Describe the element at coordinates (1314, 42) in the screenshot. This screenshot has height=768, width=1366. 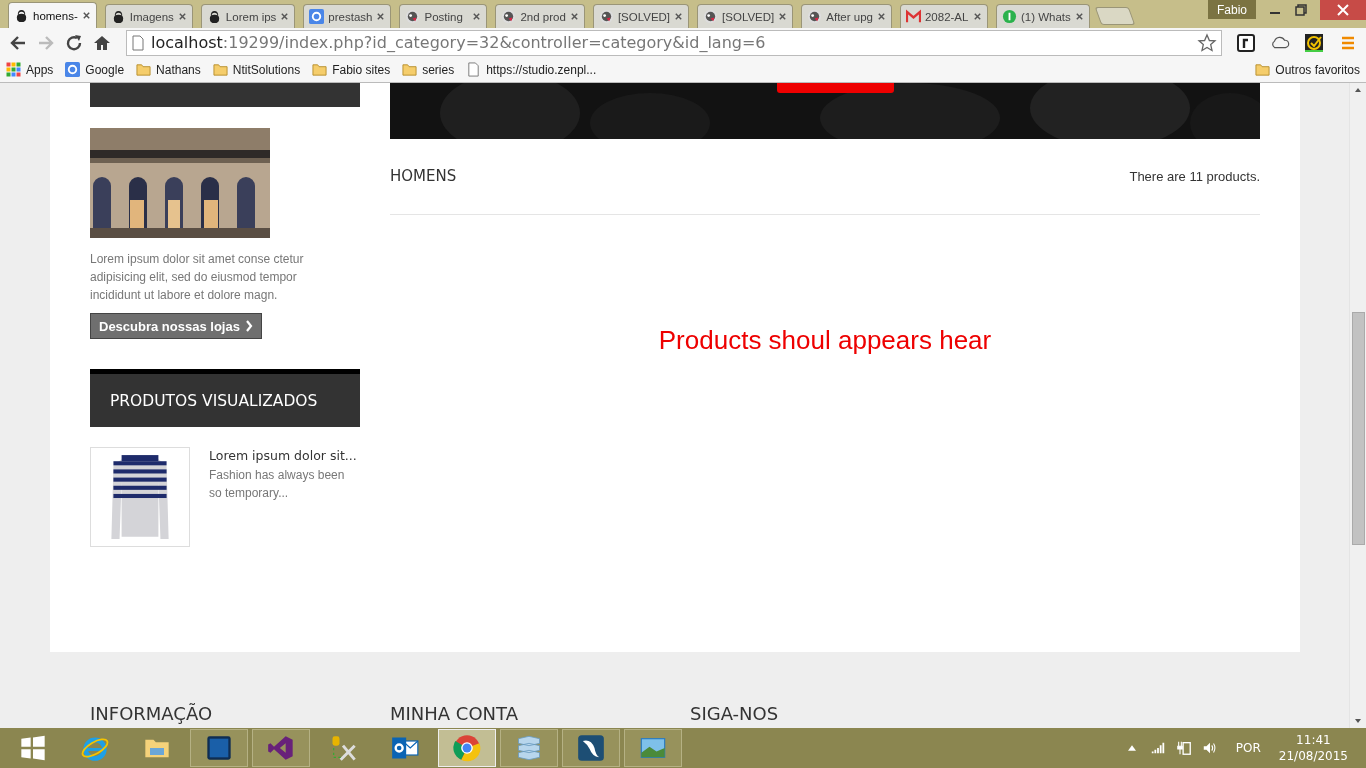
I see `checkmark-icon` at that location.